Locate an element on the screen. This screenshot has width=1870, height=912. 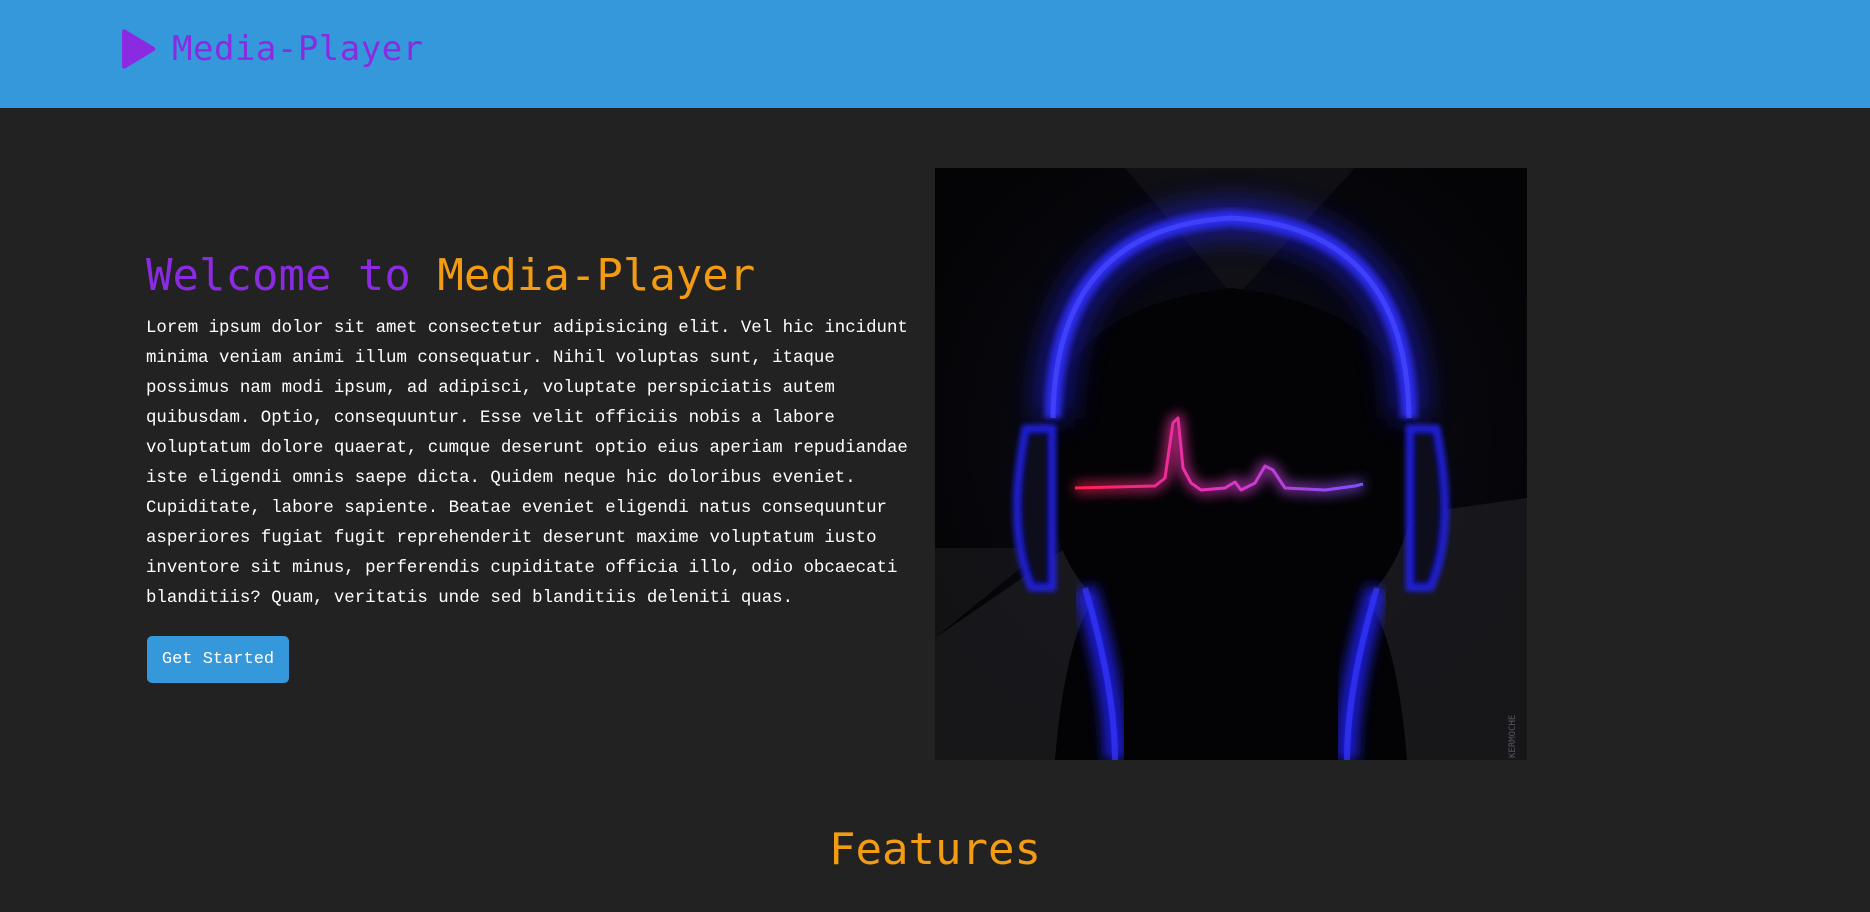
brand-link: Media-Player is located at coordinates (272, 49).